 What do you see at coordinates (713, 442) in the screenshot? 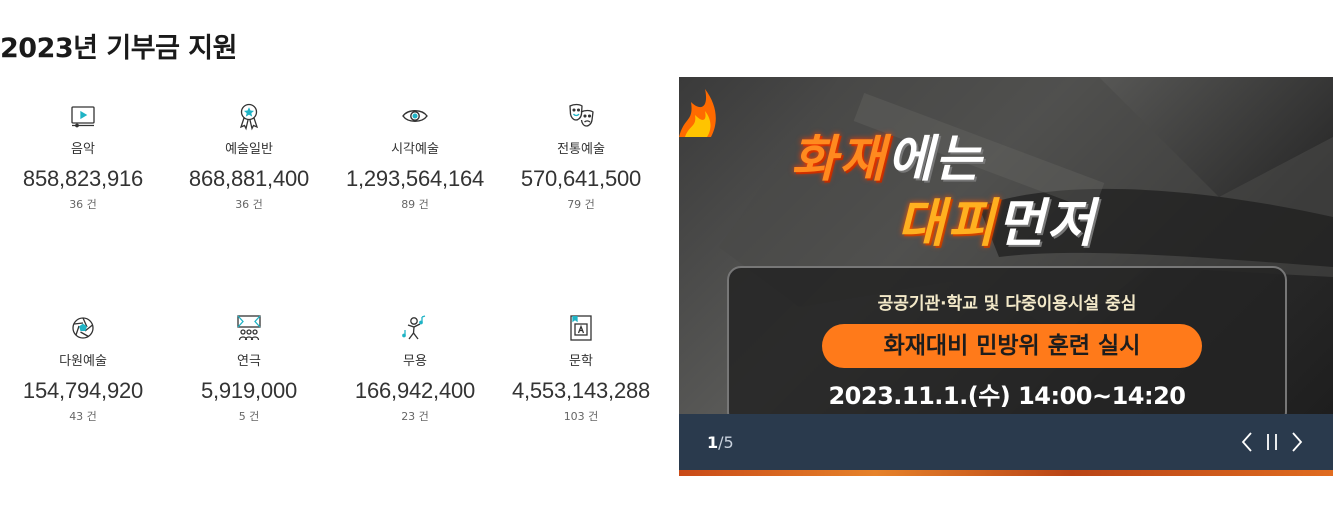
I see `pager-current: 1` at bounding box center [713, 442].